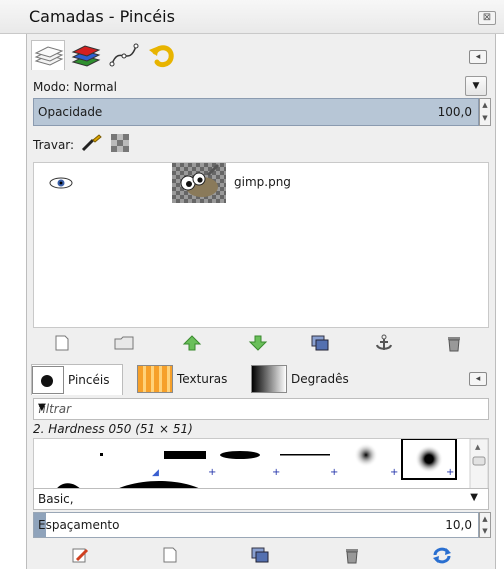 The image size is (504, 569). I want to click on brushes-toolbar, so click(262, 555).